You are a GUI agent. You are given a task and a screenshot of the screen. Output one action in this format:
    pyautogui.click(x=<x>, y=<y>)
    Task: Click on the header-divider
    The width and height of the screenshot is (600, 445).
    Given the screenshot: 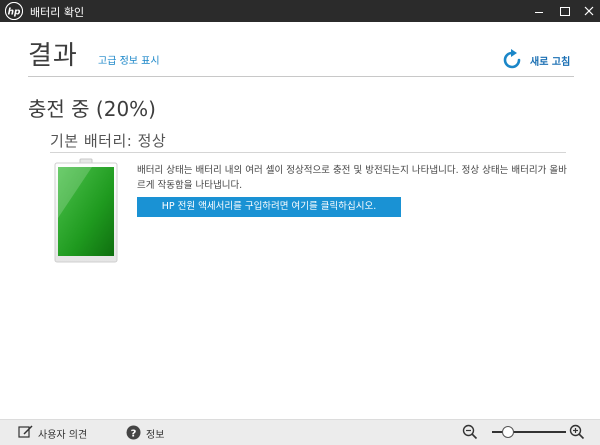 What is the action you would take?
    pyautogui.click(x=301, y=76)
    